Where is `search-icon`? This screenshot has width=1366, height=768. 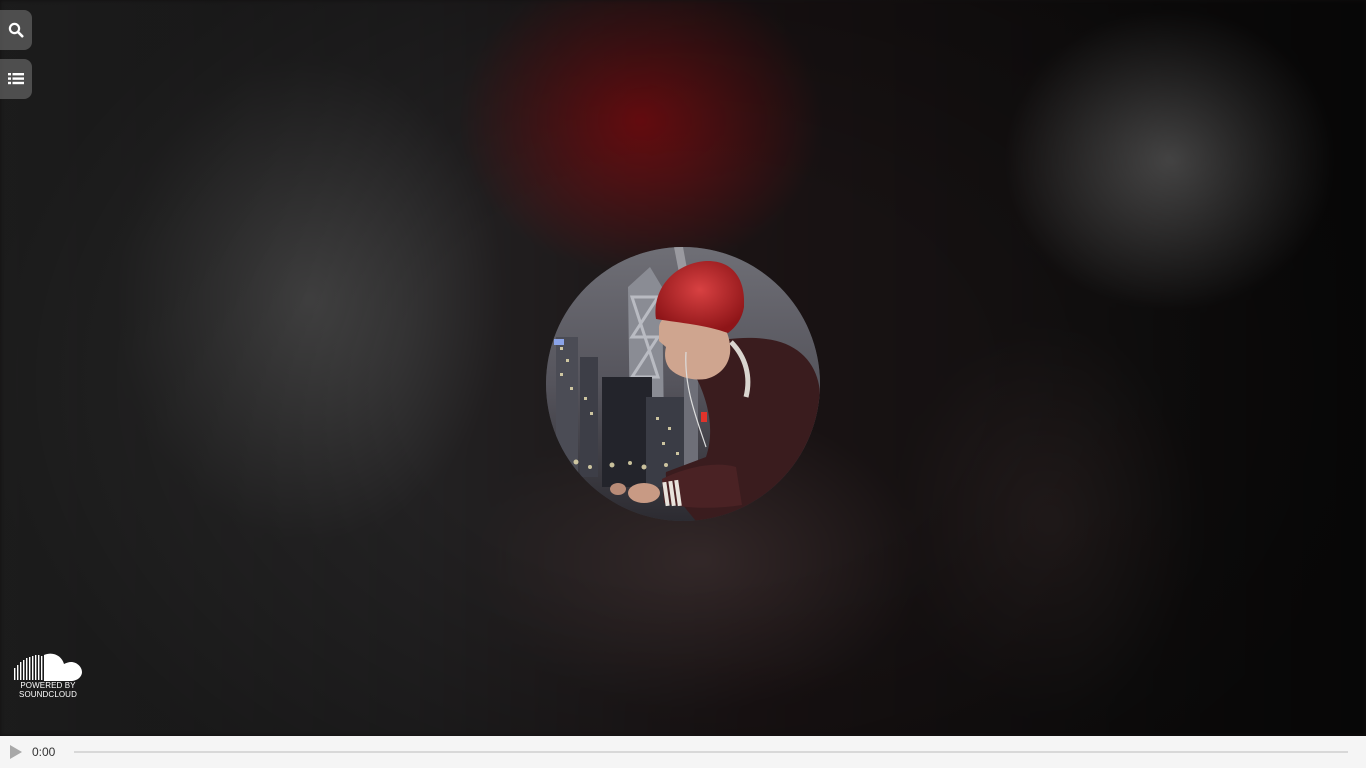 search-icon is located at coordinates (16, 30).